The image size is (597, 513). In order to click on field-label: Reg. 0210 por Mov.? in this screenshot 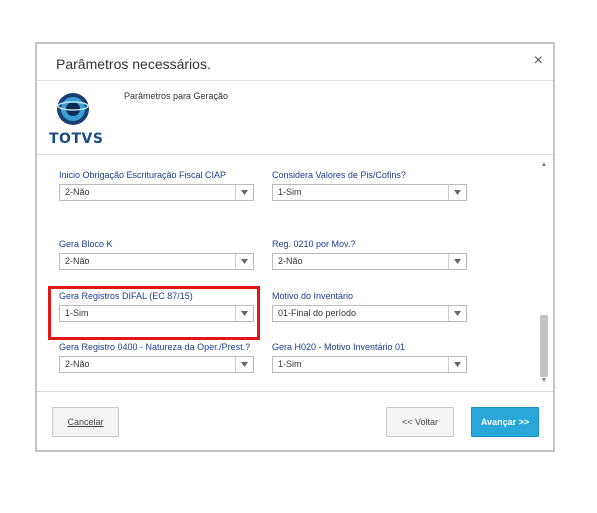, I will do `click(314, 244)`.